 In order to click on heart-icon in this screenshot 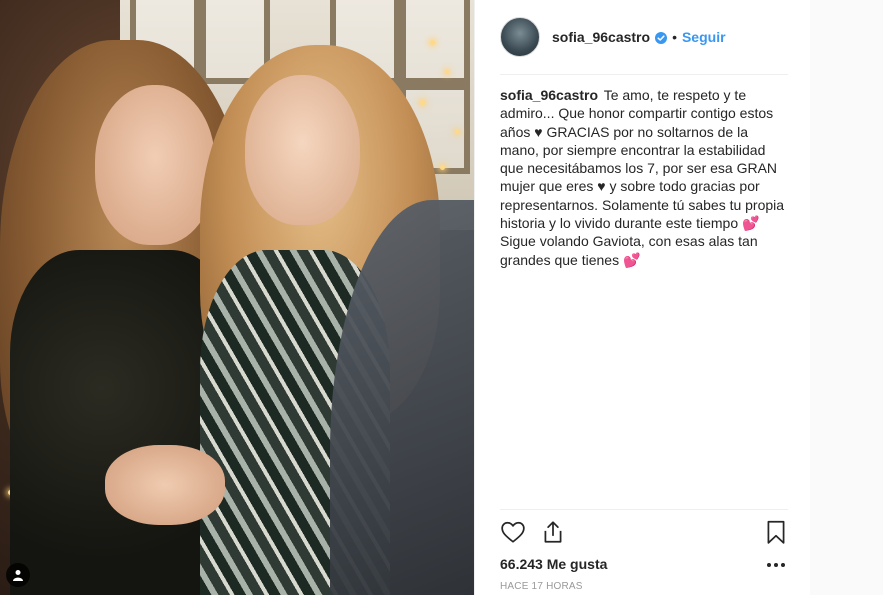, I will do `click(514, 533)`.